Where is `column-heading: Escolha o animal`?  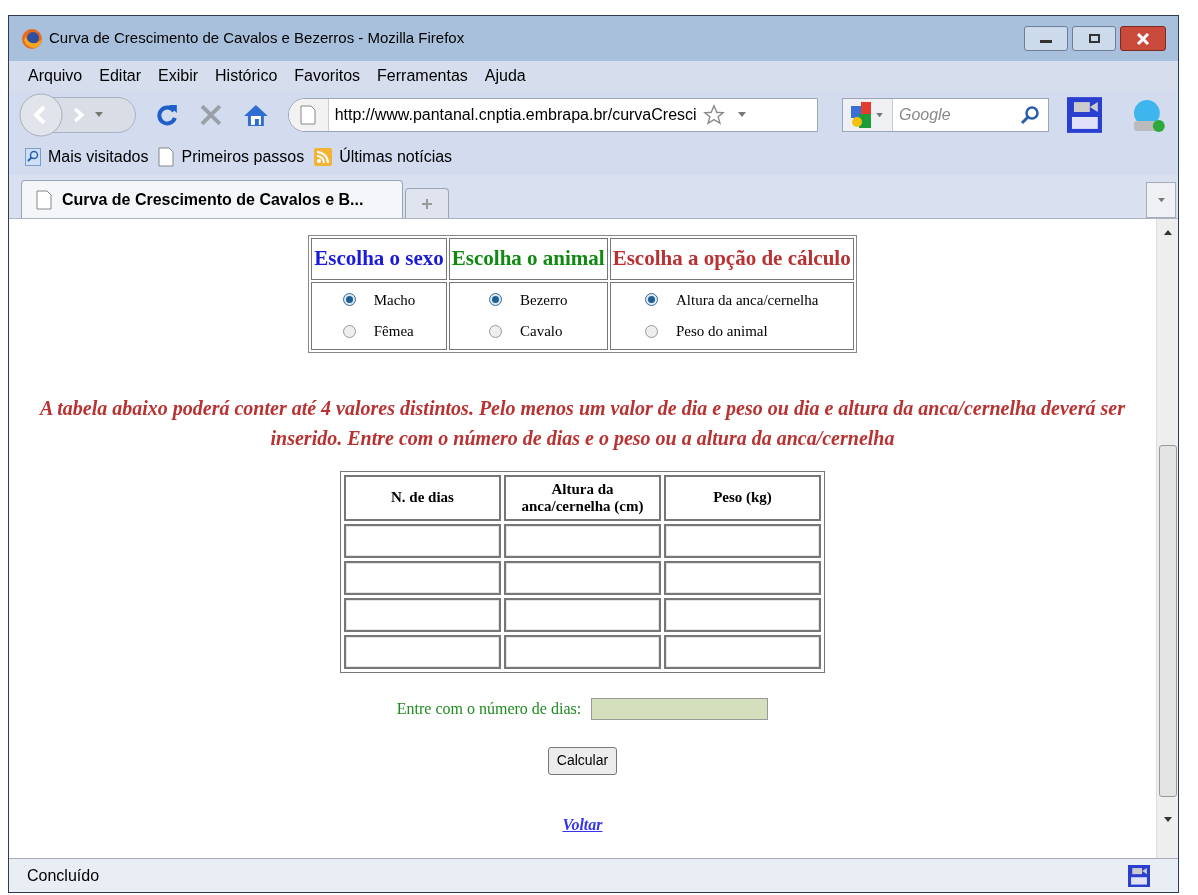 column-heading: Escolha o animal is located at coordinates (528, 259).